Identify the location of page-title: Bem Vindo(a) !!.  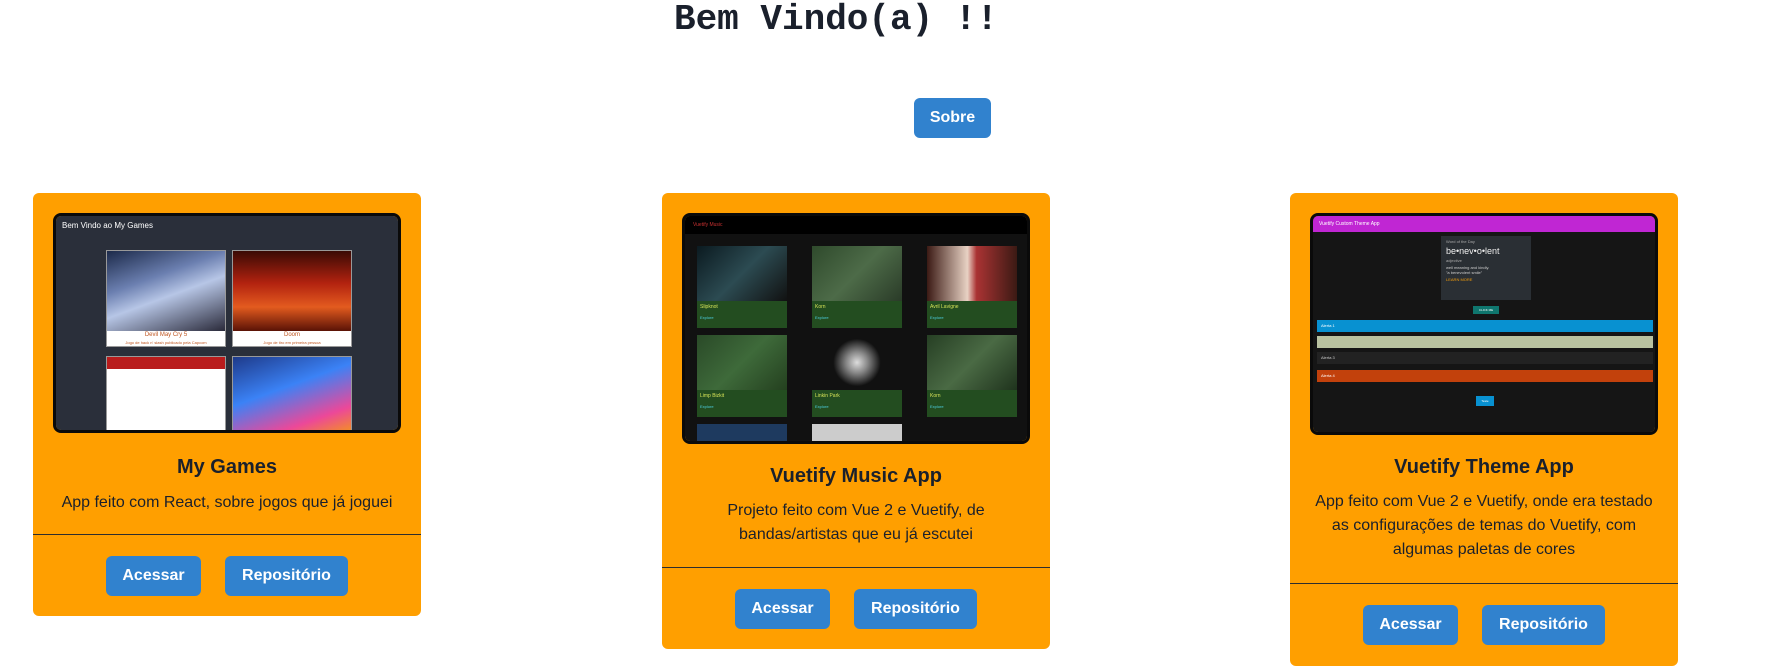
(836, 20).